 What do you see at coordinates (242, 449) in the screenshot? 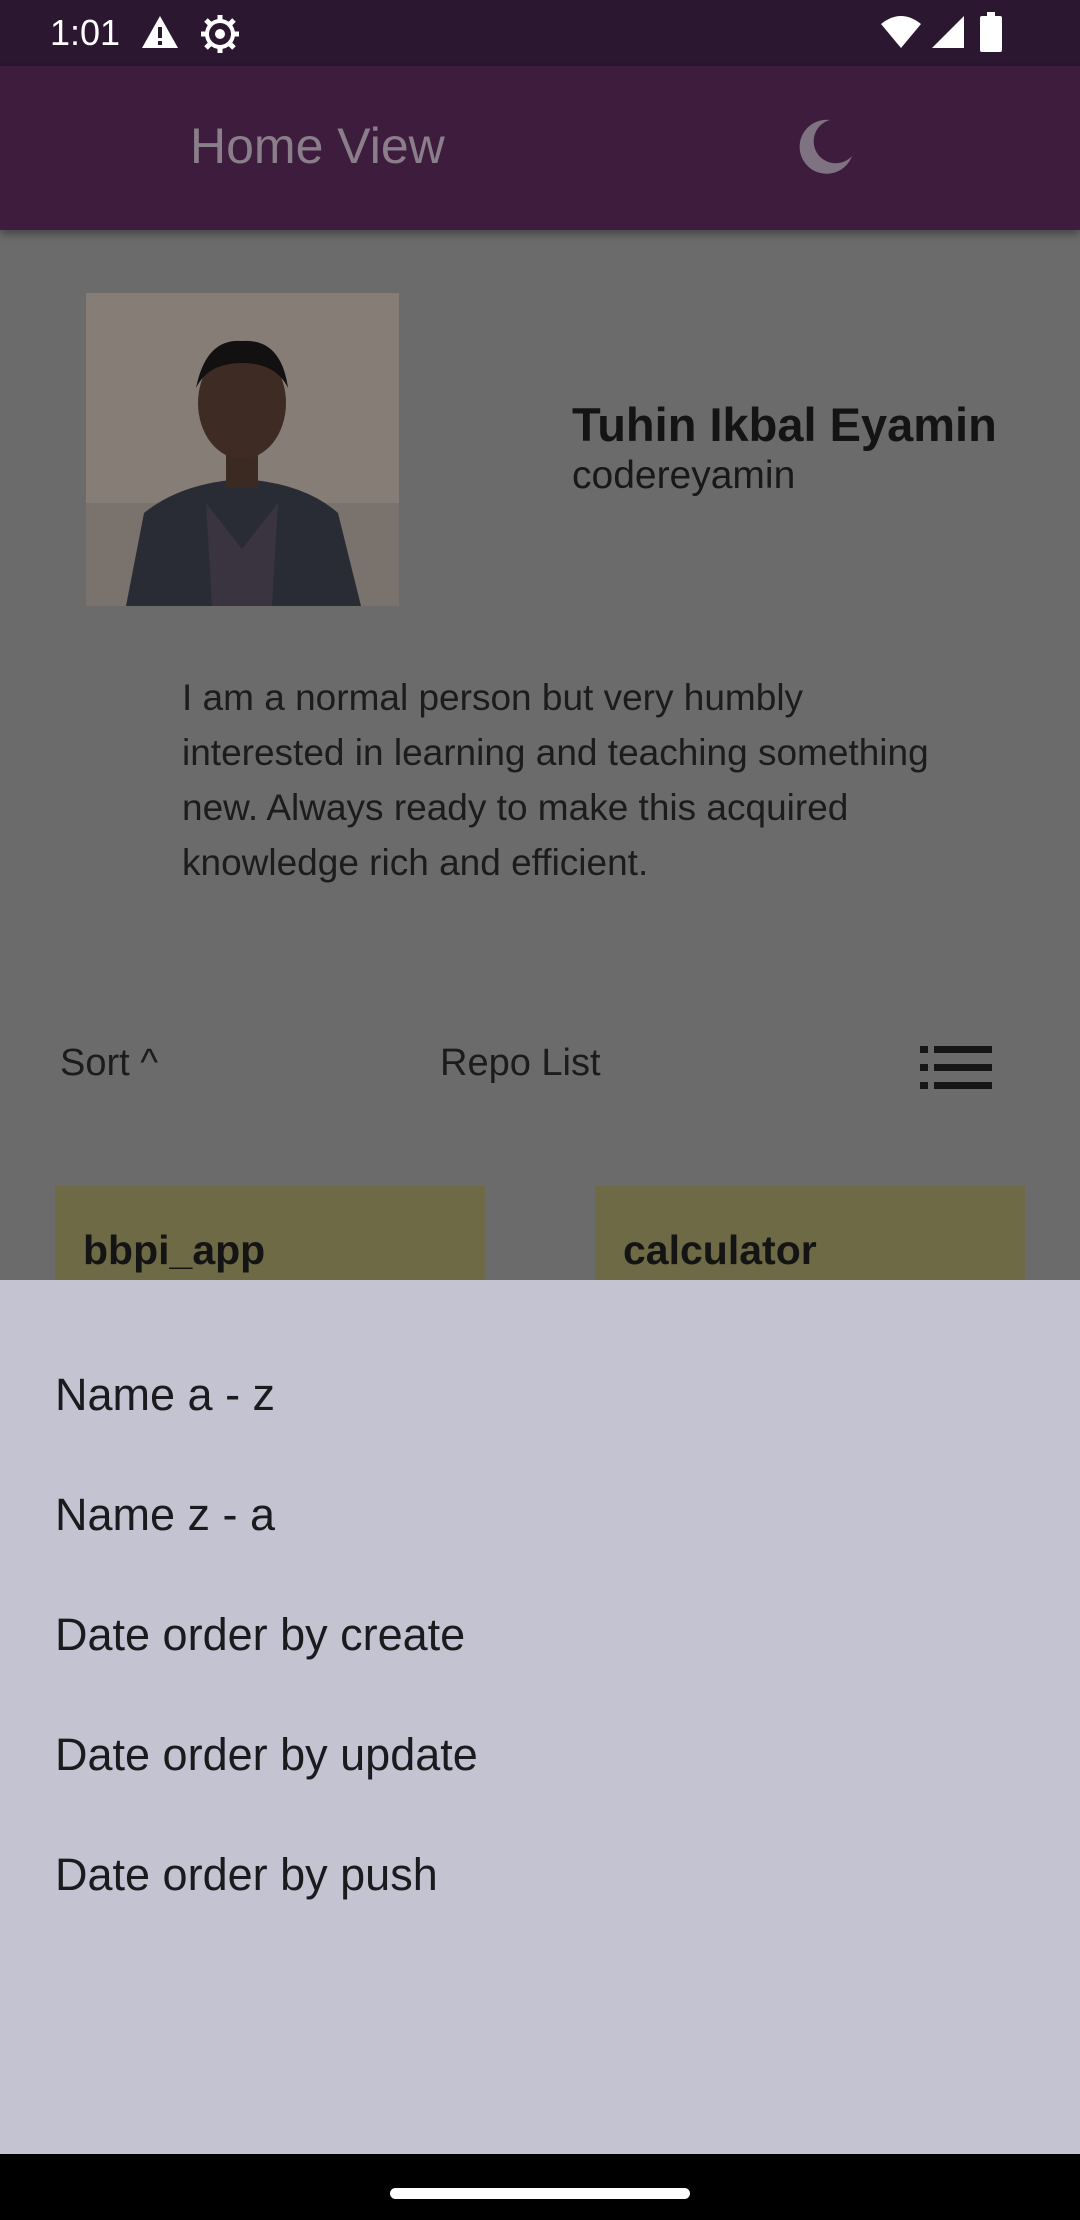
I see `avatar` at bounding box center [242, 449].